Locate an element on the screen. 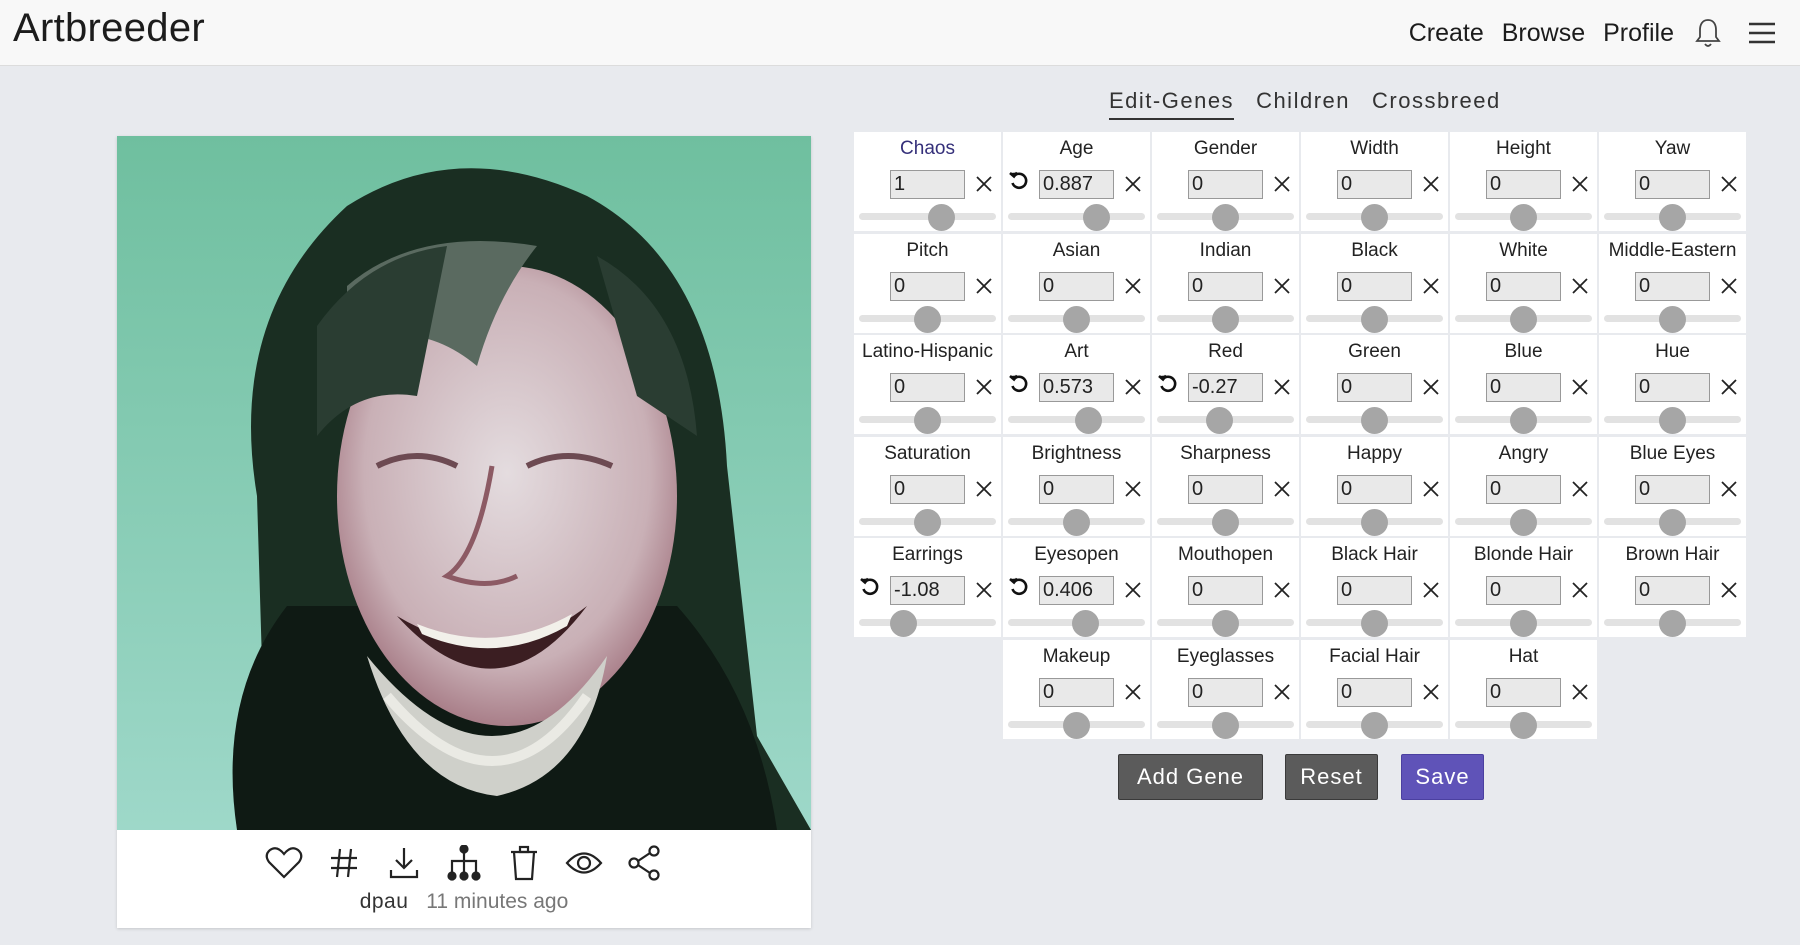 The width and height of the screenshot is (1800, 945). nav-create: Create is located at coordinates (1446, 33).